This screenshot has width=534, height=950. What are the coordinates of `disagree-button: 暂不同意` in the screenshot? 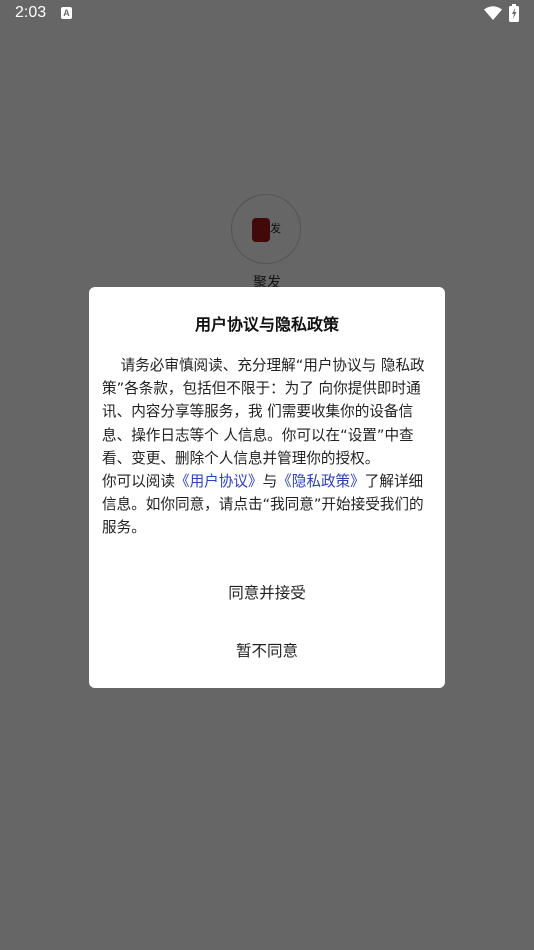 It's located at (267, 651).